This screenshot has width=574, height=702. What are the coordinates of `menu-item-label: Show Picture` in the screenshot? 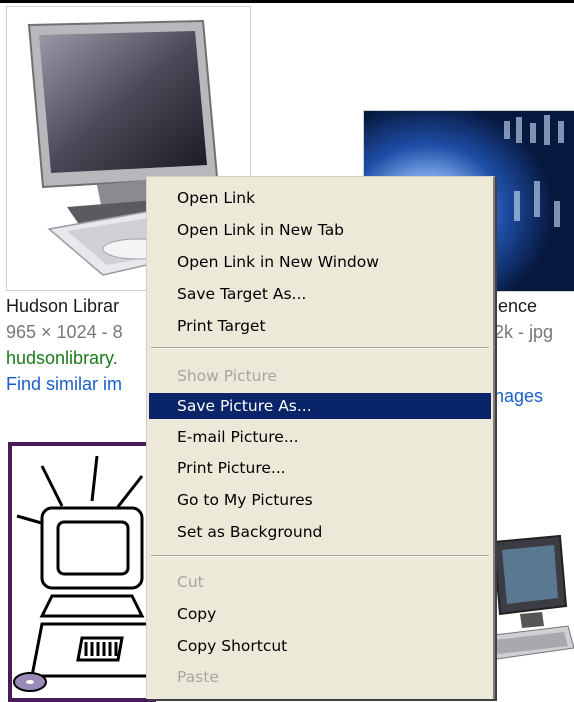 It's located at (227, 376).